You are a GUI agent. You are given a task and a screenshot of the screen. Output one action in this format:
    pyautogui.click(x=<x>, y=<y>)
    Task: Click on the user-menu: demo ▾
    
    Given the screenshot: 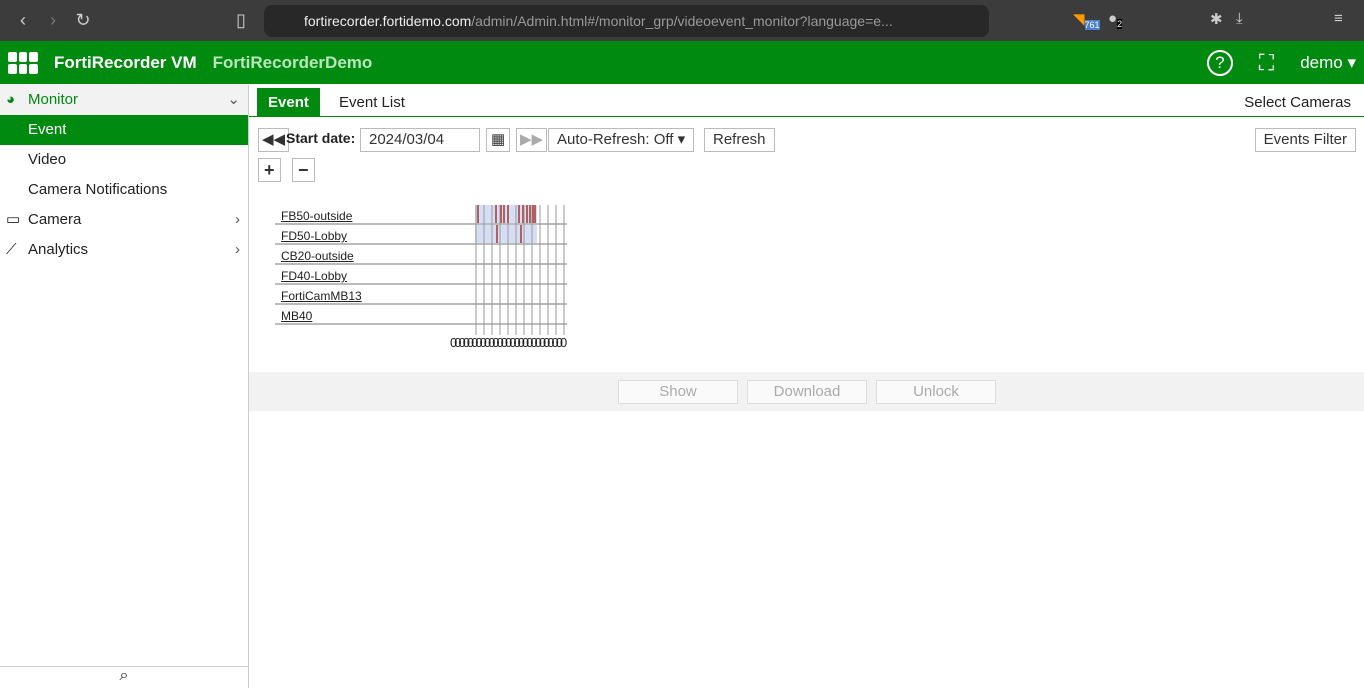 What is the action you would take?
    pyautogui.click(x=1328, y=63)
    